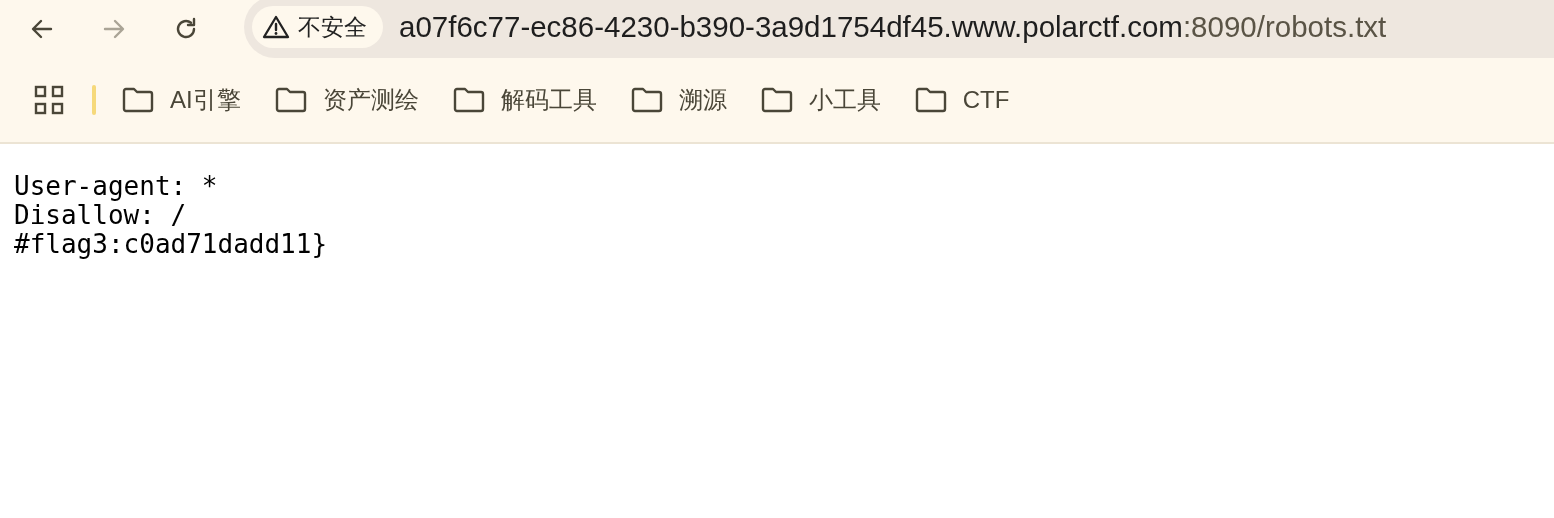 The height and width of the screenshot is (518, 1554). Describe the element at coordinates (820, 100) in the screenshot. I see `bookmark-folder: 小工具` at that location.